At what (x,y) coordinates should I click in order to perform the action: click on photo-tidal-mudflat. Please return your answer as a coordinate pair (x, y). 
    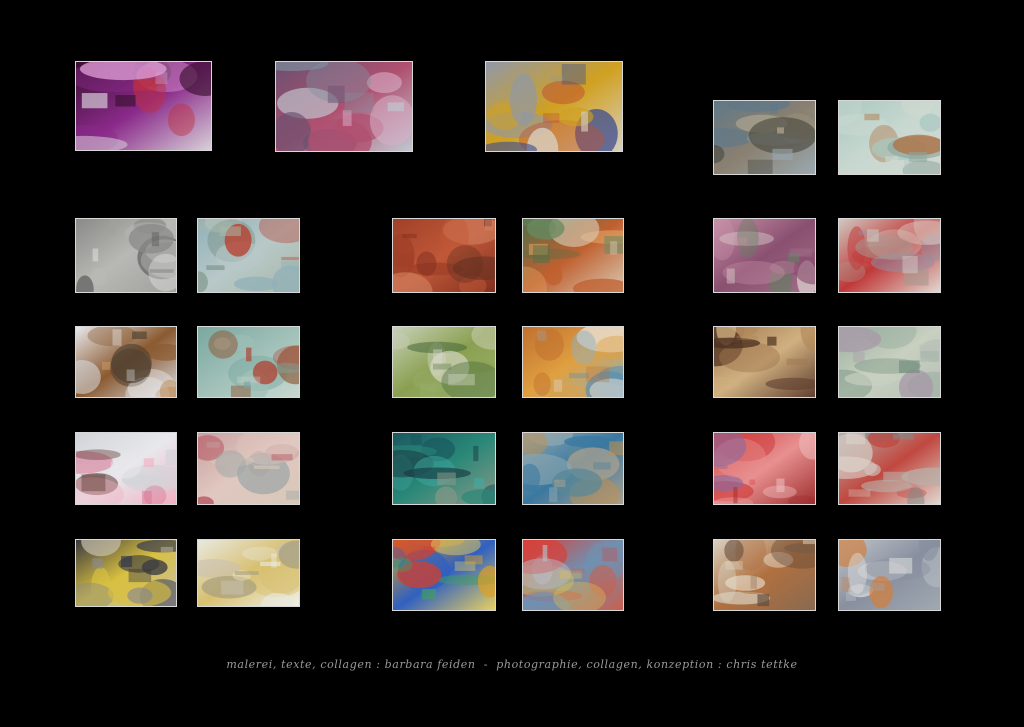
    Looking at the image, I should click on (764, 137).